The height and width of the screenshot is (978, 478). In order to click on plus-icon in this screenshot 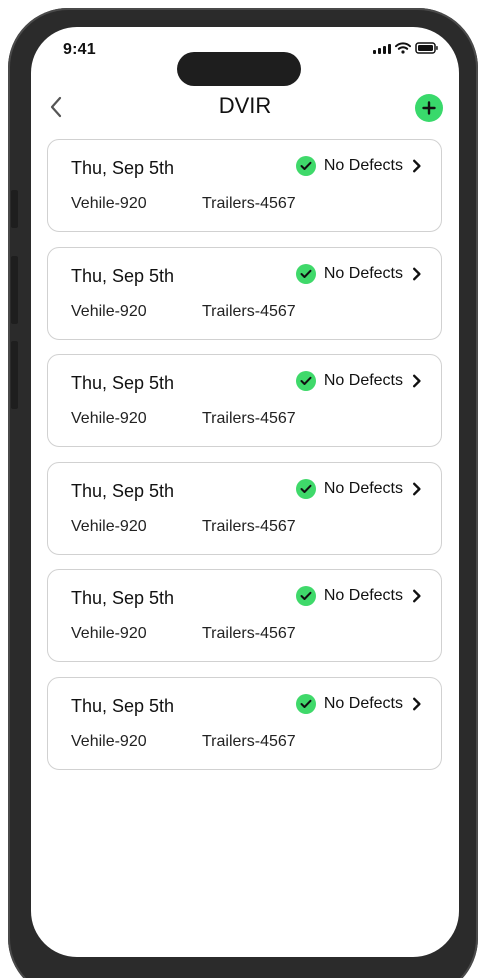, I will do `click(429, 108)`.